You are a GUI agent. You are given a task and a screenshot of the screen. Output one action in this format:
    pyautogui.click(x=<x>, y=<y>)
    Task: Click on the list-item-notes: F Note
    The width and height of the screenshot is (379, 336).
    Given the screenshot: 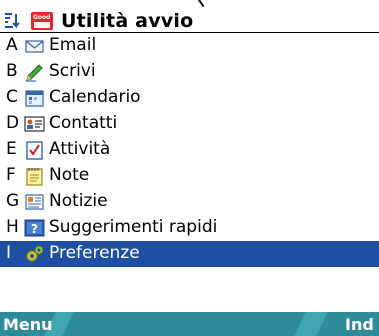 What is the action you would take?
    pyautogui.click(x=189, y=176)
    